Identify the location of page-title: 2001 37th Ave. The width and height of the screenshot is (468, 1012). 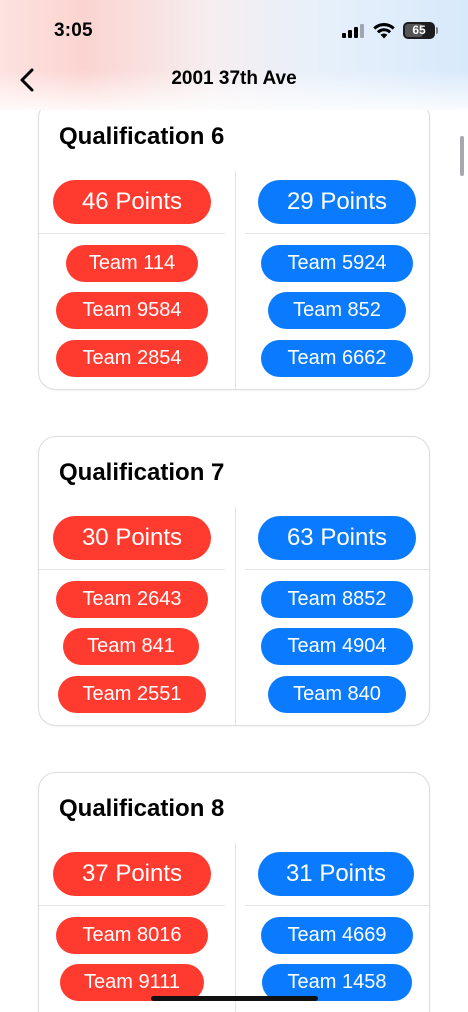
(234, 78).